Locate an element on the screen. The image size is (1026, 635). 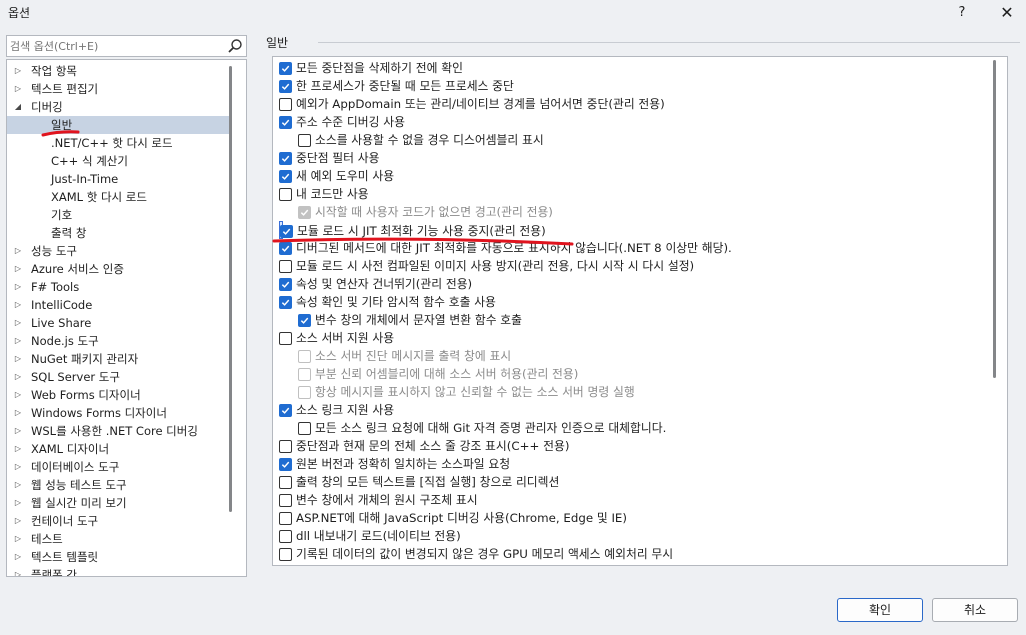
option-label: 소스 서버 지원 사용 is located at coordinates (345, 338).